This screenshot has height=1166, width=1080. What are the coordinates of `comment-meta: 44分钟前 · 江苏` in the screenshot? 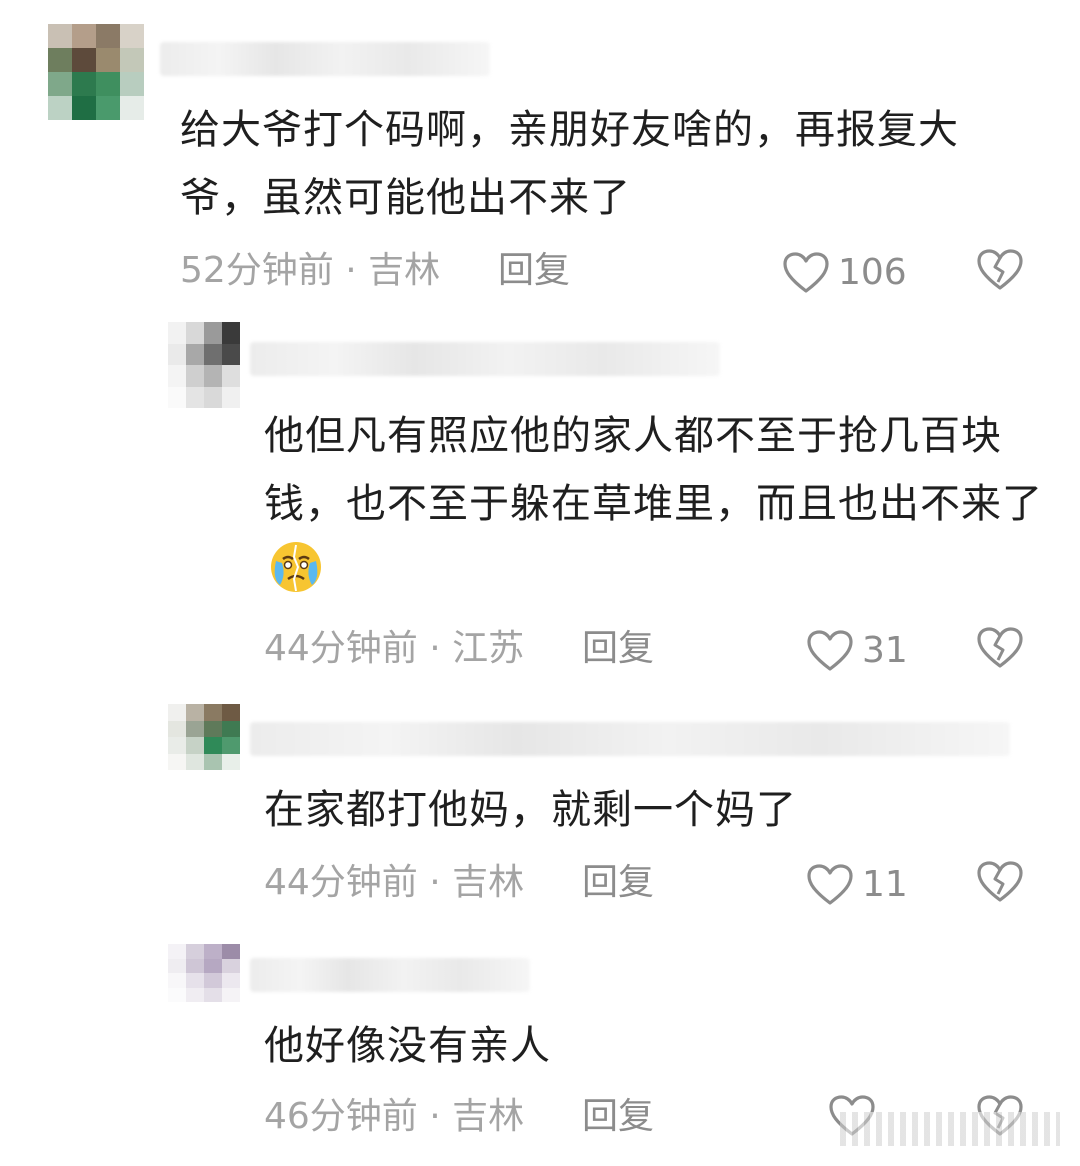 It's located at (394, 649).